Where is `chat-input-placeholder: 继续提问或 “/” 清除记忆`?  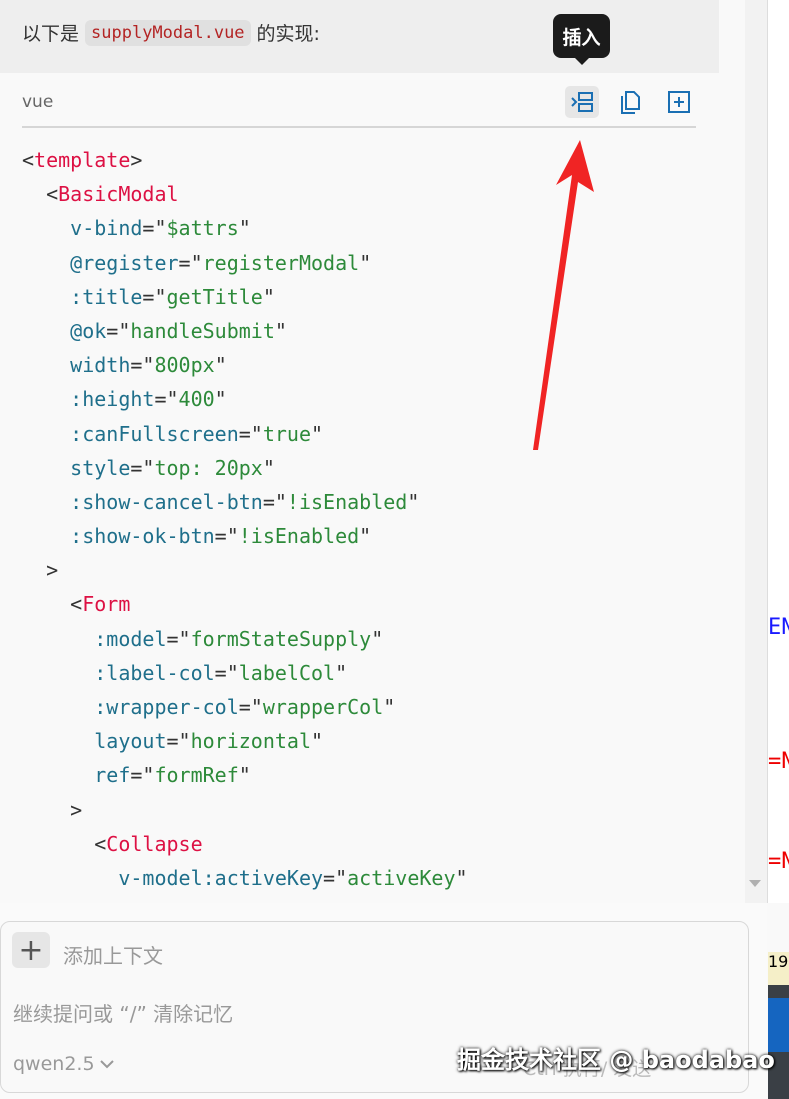
chat-input-placeholder: 继续提问或 “/” 清除记忆 is located at coordinates (123, 1012).